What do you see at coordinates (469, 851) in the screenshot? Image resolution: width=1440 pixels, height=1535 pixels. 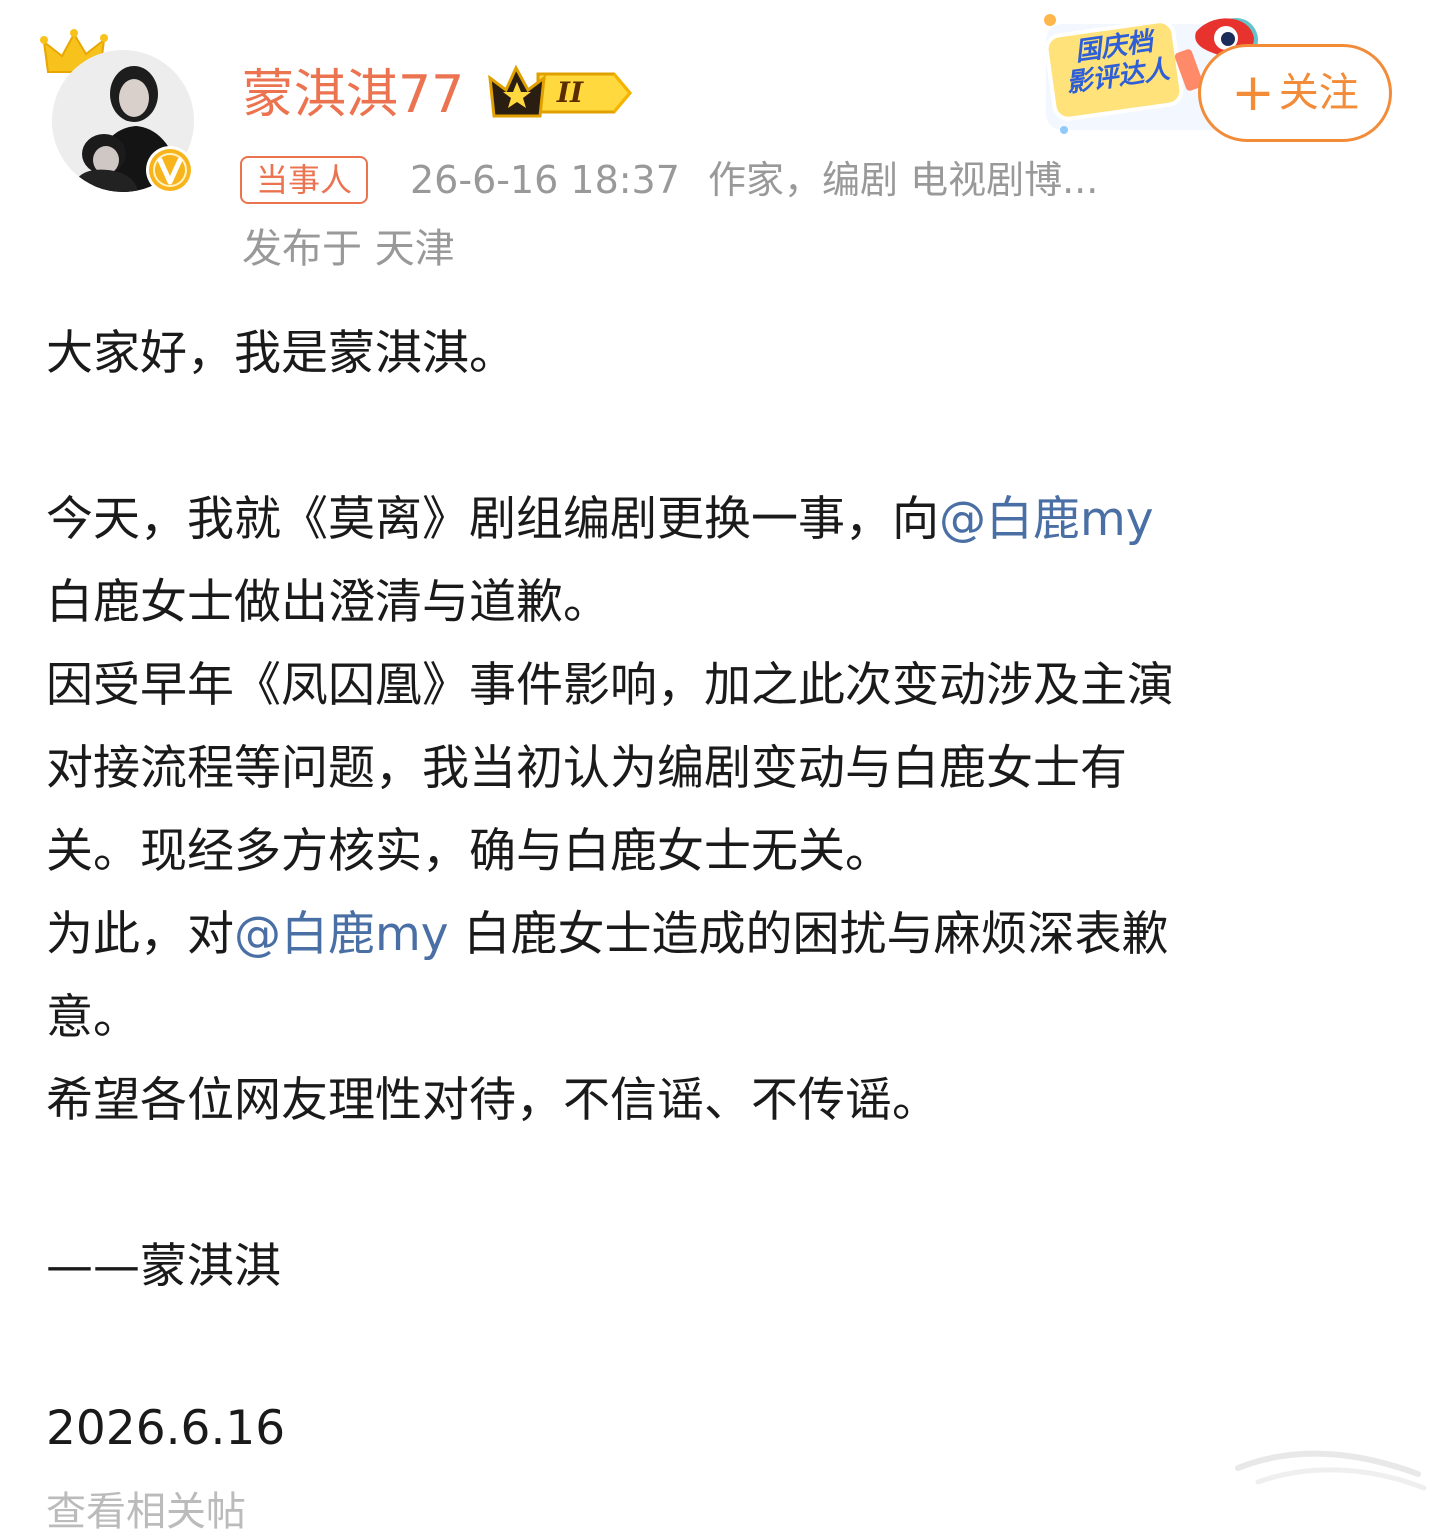 I see `body-paragraph: 关。现经多方核实，确与白鹿女士无关。` at bounding box center [469, 851].